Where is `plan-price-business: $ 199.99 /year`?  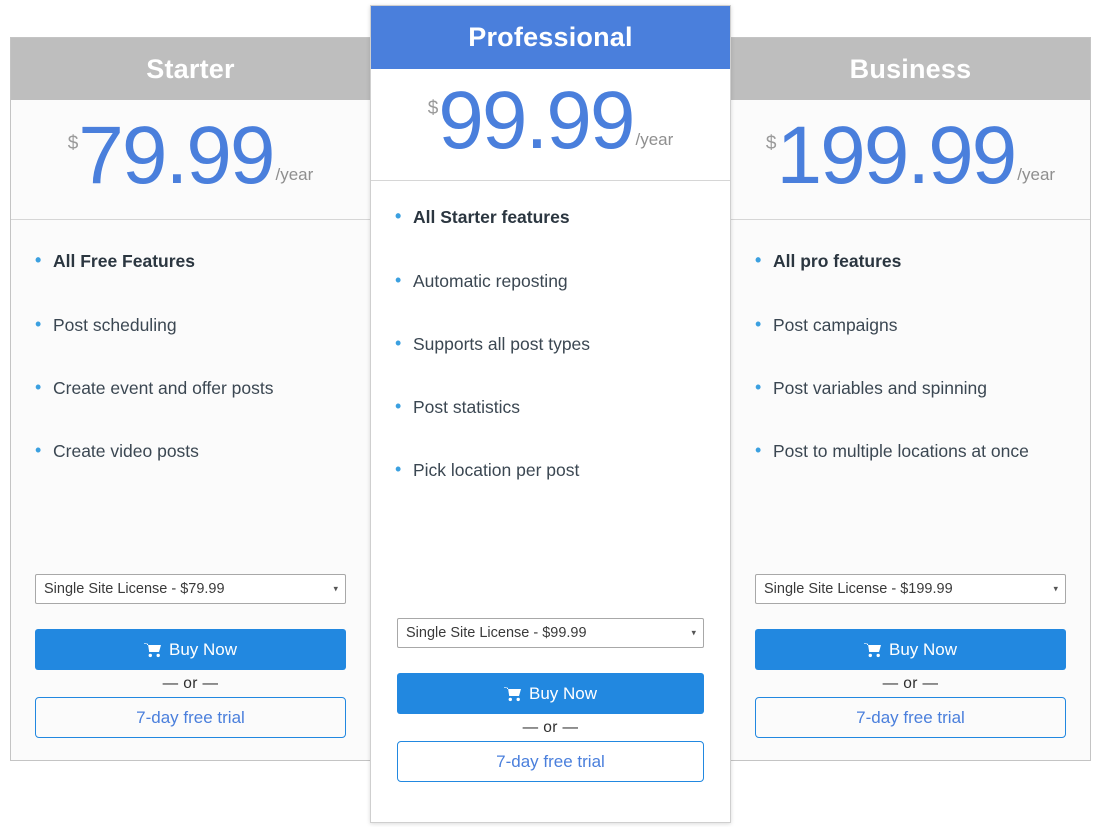 plan-price-business: $ 199.99 /year is located at coordinates (910, 160).